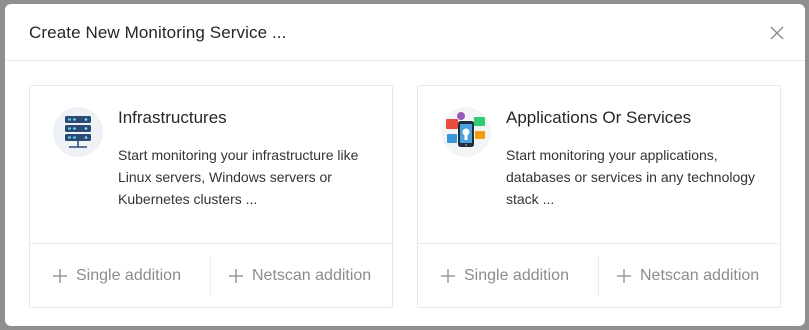 This screenshot has width=809, height=330. I want to click on close-button, so click(777, 33).